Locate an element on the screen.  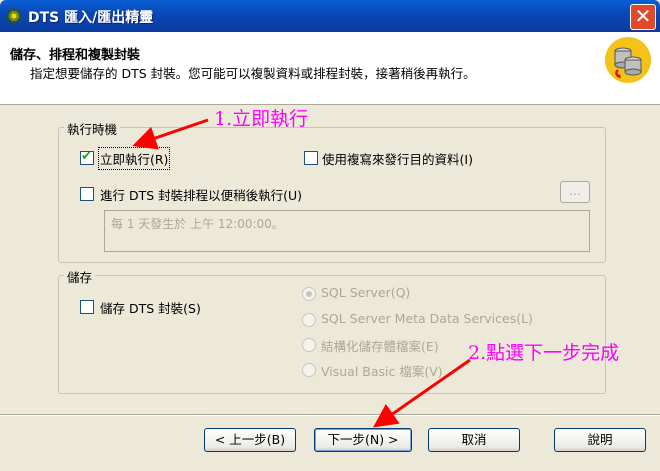
arrow-to-next-button is located at coordinates (422, 393).